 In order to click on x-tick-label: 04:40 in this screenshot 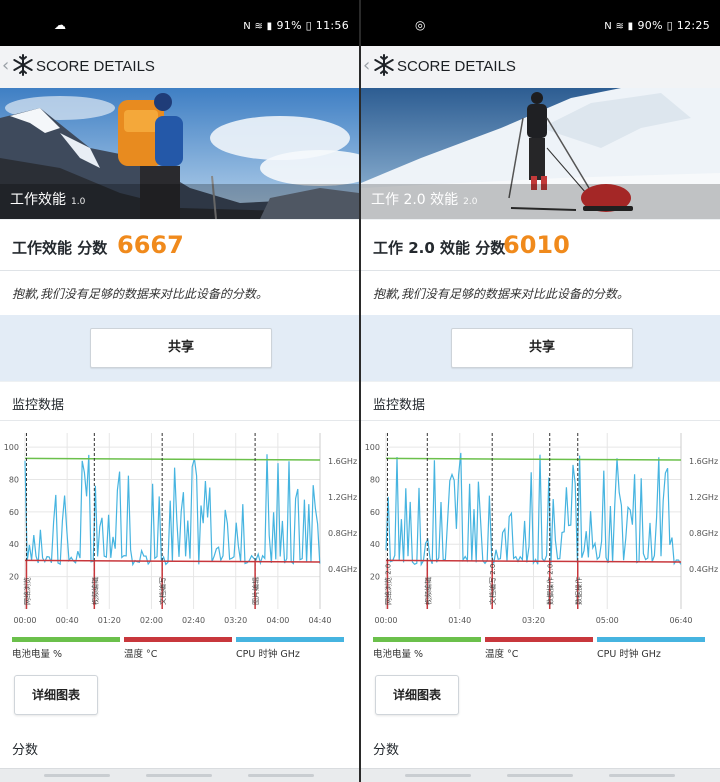, I will do `click(319, 620)`.